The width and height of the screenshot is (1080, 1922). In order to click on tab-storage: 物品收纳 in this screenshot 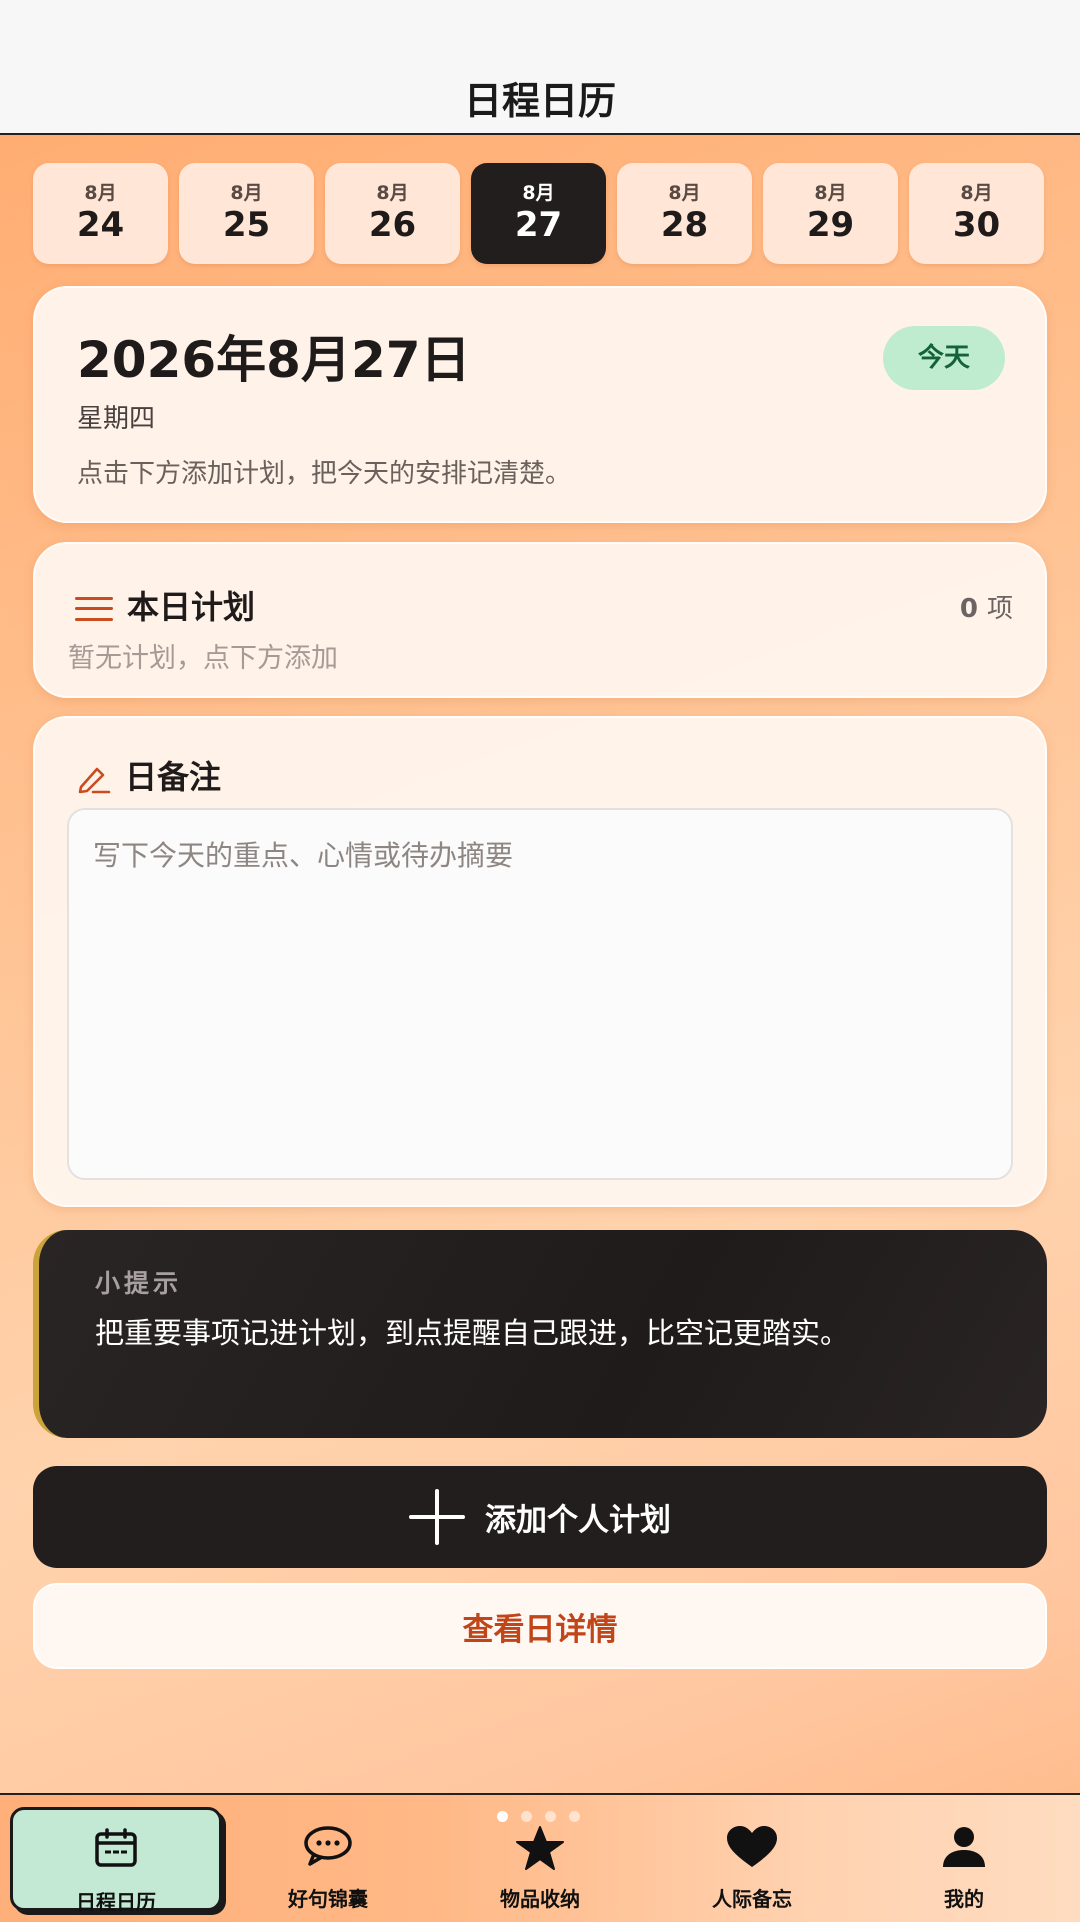, I will do `click(540, 1859)`.